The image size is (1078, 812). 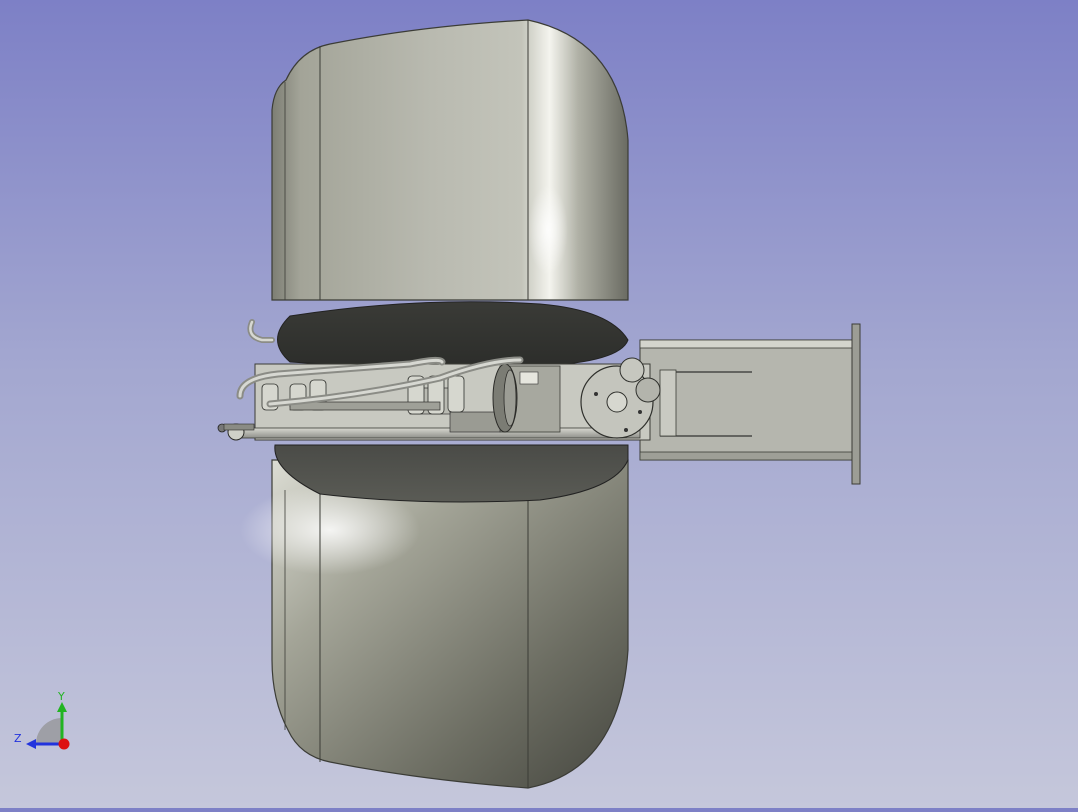 What do you see at coordinates (64, 744) in the screenshot?
I see `x-axis-dot` at bounding box center [64, 744].